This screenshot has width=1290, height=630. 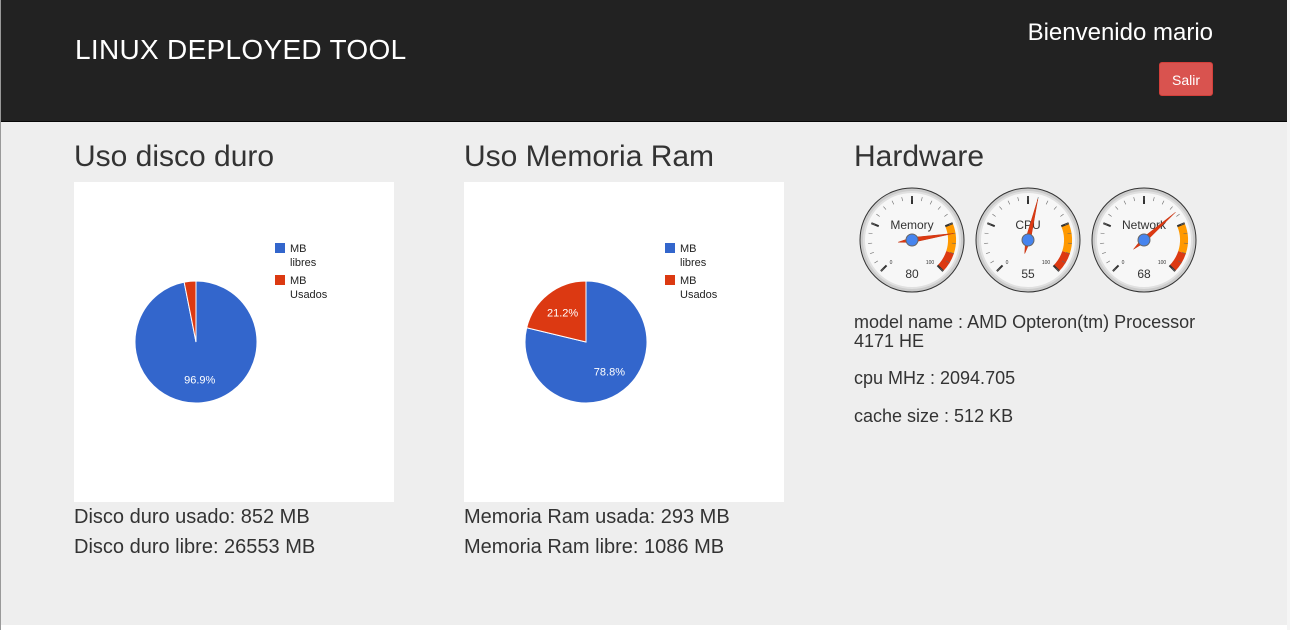 I want to click on gauge-min-label-2: 0, so click(x=1123, y=263).